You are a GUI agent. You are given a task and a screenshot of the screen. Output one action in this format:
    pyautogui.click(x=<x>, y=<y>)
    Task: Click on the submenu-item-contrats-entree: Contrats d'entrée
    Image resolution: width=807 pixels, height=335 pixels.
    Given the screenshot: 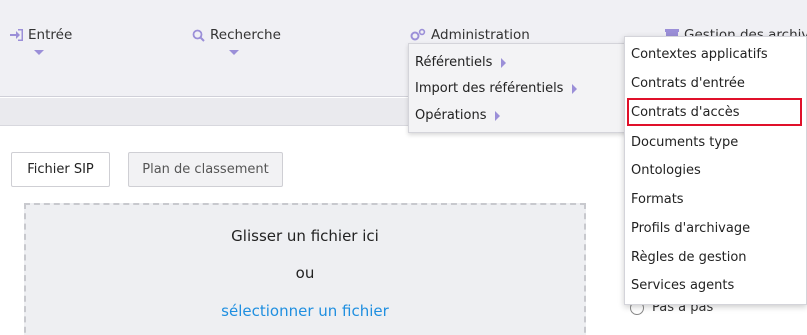 What is the action you would take?
    pyautogui.click(x=714, y=83)
    